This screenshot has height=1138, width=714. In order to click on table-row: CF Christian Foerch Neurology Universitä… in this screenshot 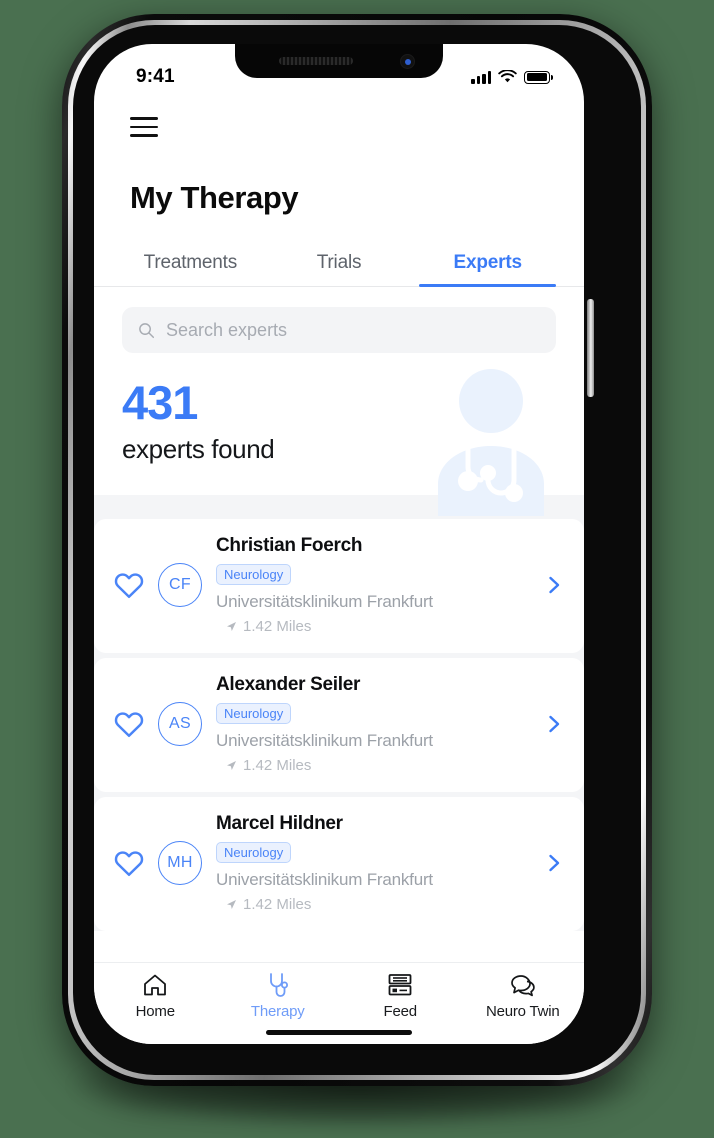, I will do `click(339, 586)`.